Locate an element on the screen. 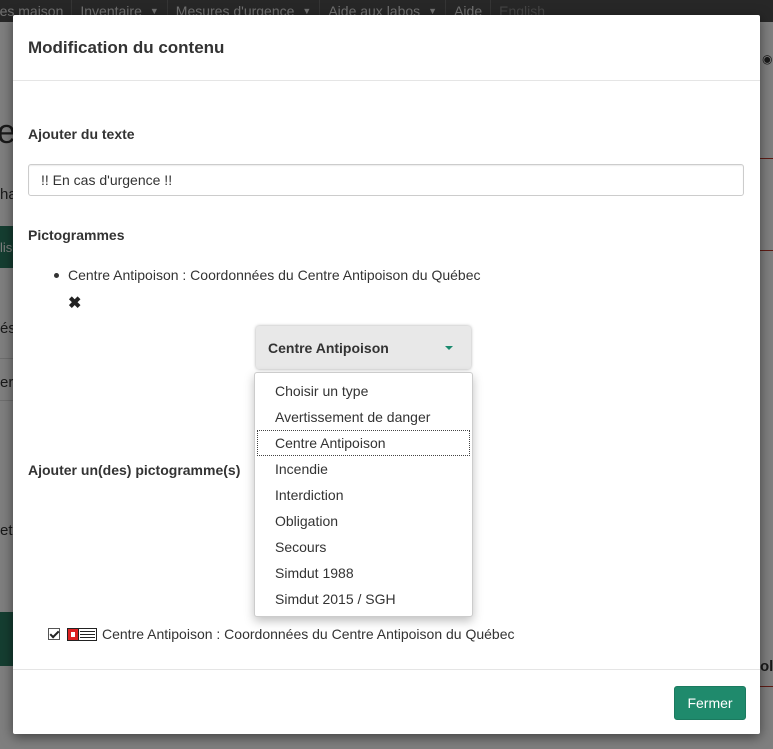 Image resolution: width=773 pixels, height=749 pixels. dropdown-option-secours: Secours is located at coordinates (363, 547).